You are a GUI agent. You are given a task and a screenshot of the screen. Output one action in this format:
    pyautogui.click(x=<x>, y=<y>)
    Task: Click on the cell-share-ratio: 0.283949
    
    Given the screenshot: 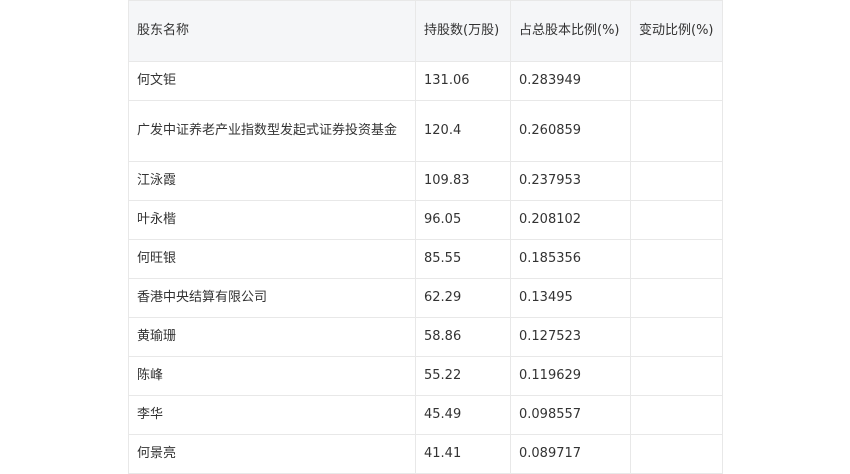 What is the action you would take?
    pyautogui.click(x=570, y=81)
    